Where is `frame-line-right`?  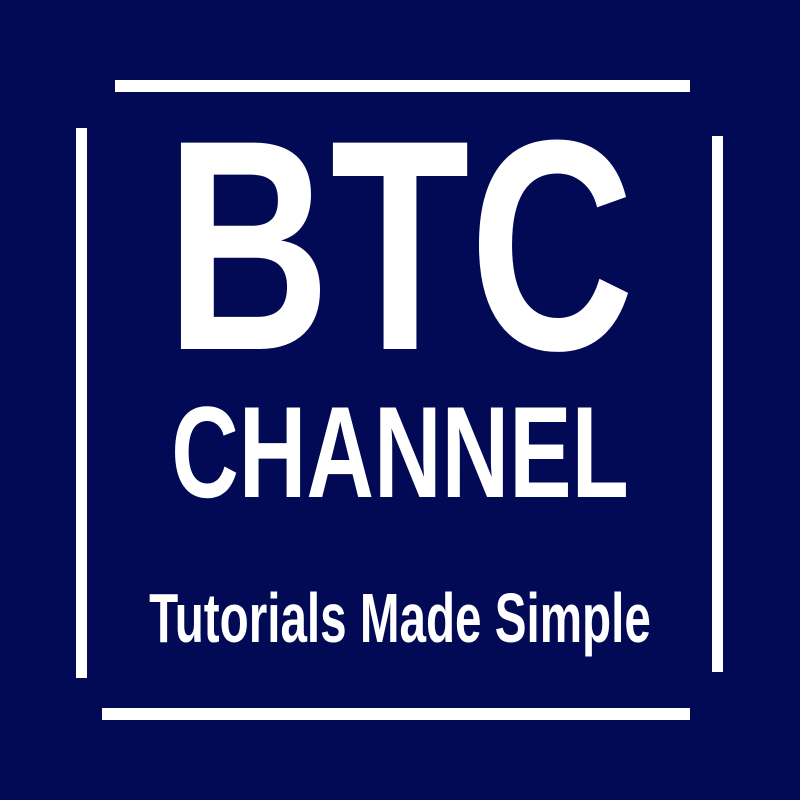 frame-line-right is located at coordinates (717, 404).